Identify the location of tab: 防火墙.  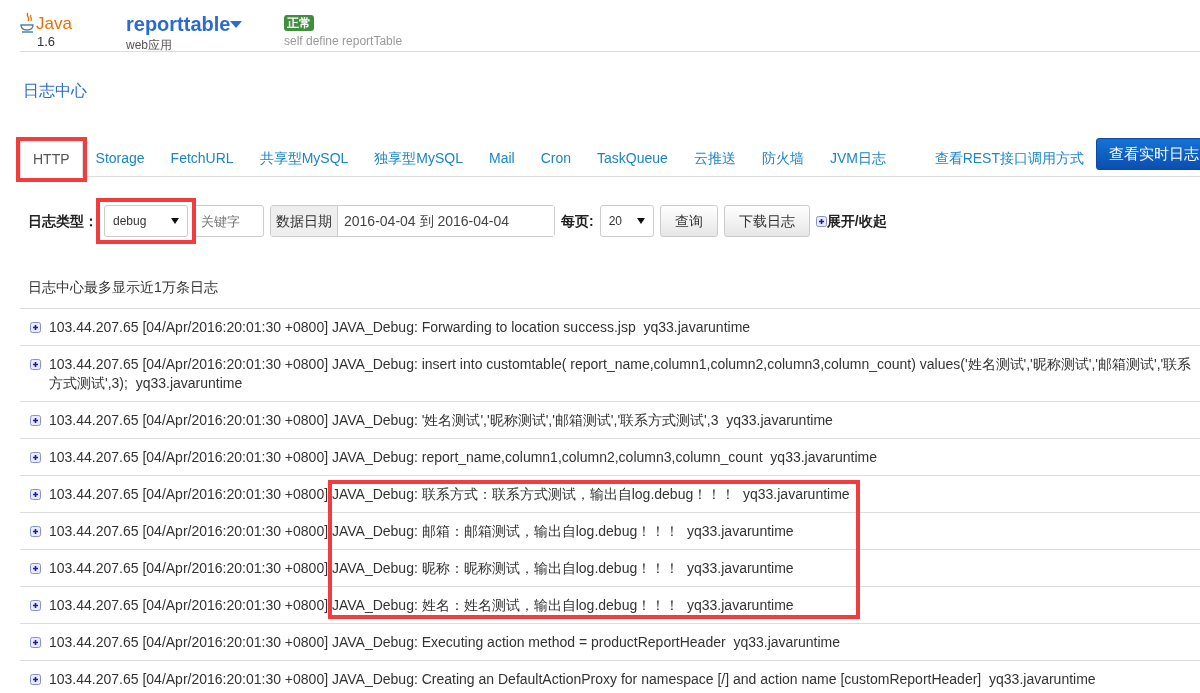
(782, 157).